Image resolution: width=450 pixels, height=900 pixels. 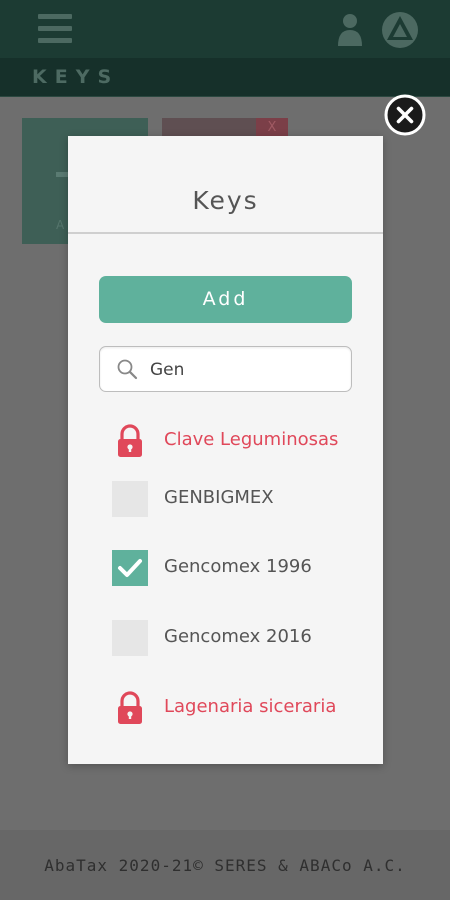 I want to click on search-box, so click(x=225, y=369).